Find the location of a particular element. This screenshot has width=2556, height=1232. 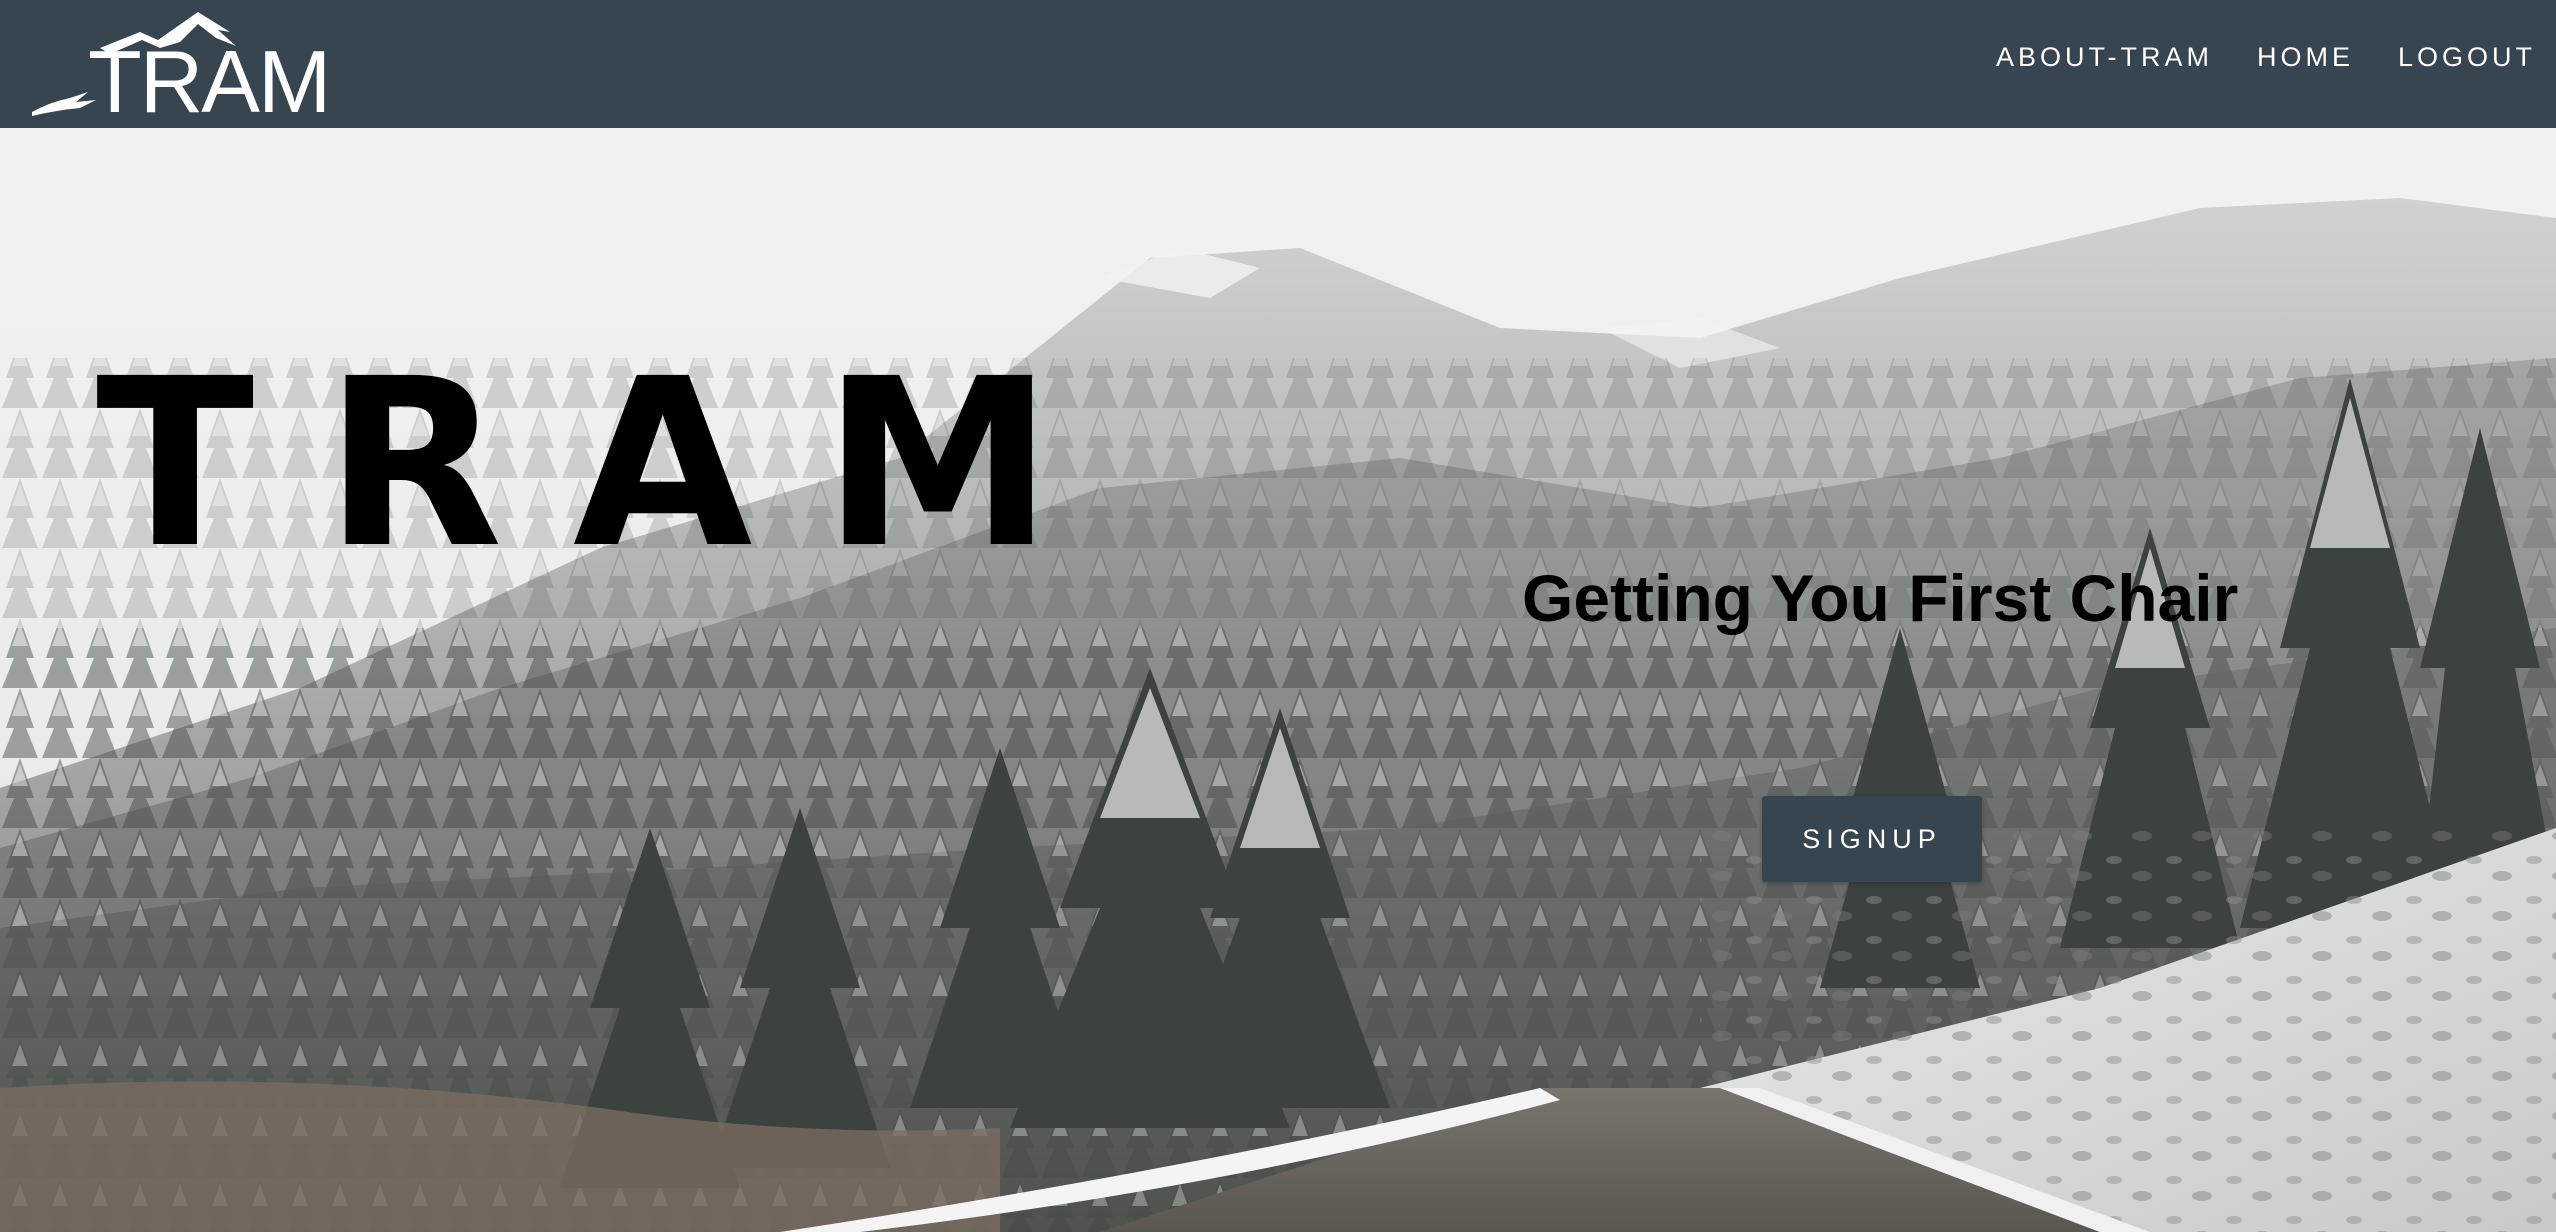

nav-logout-link: LOGOUT is located at coordinates (2467, 57).